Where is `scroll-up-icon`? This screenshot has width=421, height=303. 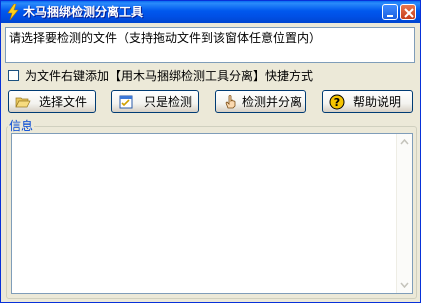 scroll-up-icon is located at coordinates (404, 142).